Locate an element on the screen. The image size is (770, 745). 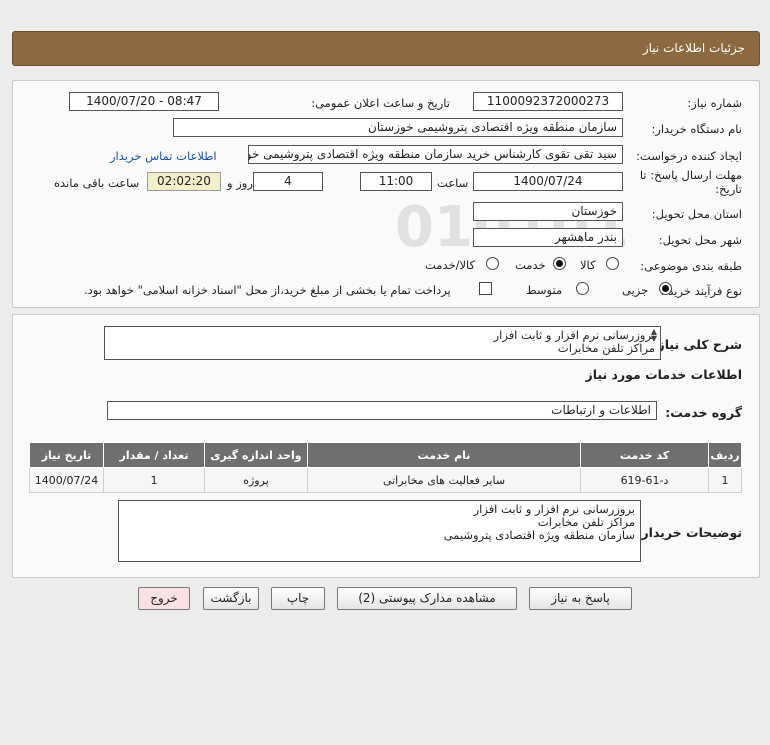
description-label: شرح کلی نیاز: is located at coordinates (697, 344).